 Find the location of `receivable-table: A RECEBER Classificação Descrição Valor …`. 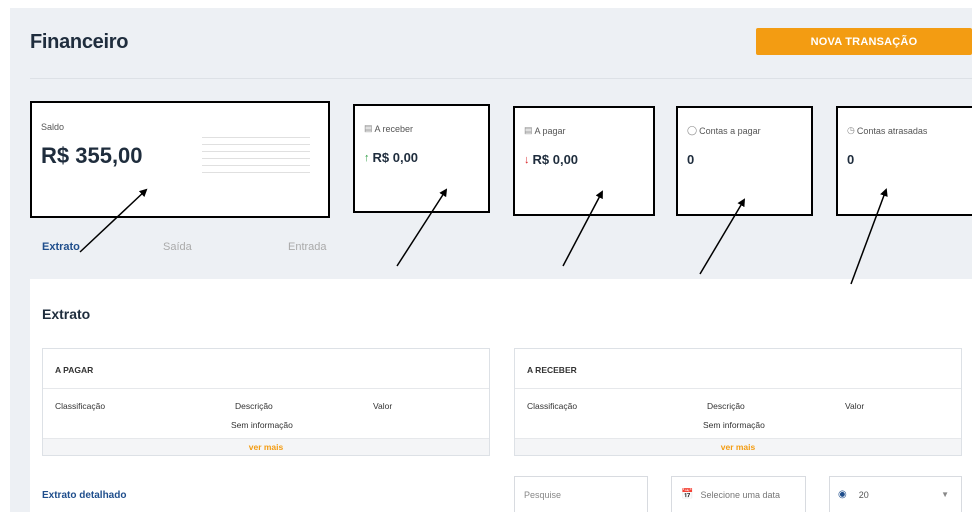

receivable-table: A RECEBER Classificação Descrição Valor … is located at coordinates (738, 402).